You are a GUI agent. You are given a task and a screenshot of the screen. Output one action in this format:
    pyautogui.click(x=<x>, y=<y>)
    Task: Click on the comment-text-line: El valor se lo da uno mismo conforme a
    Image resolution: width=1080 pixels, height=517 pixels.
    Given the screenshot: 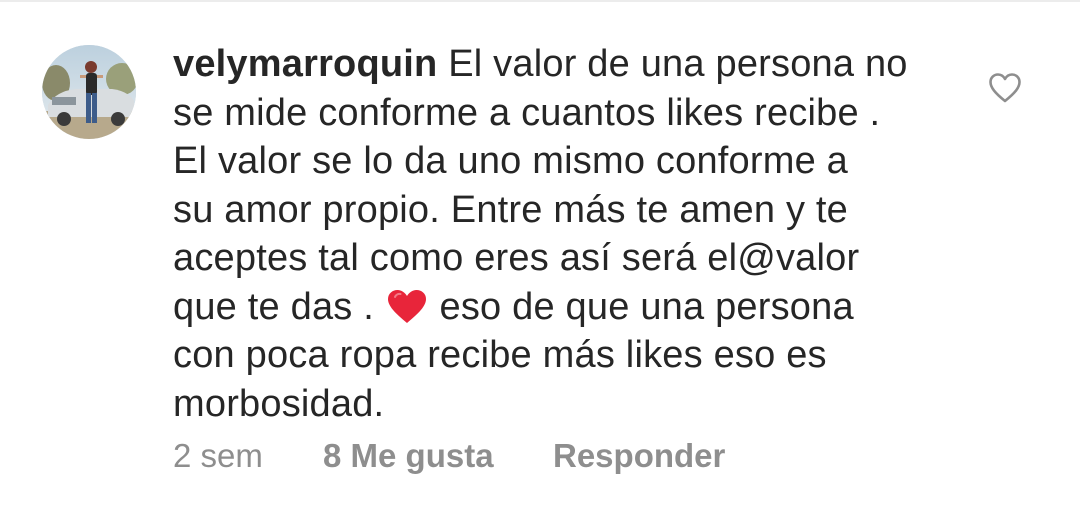 What is the action you would take?
    pyautogui.click(x=511, y=161)
    